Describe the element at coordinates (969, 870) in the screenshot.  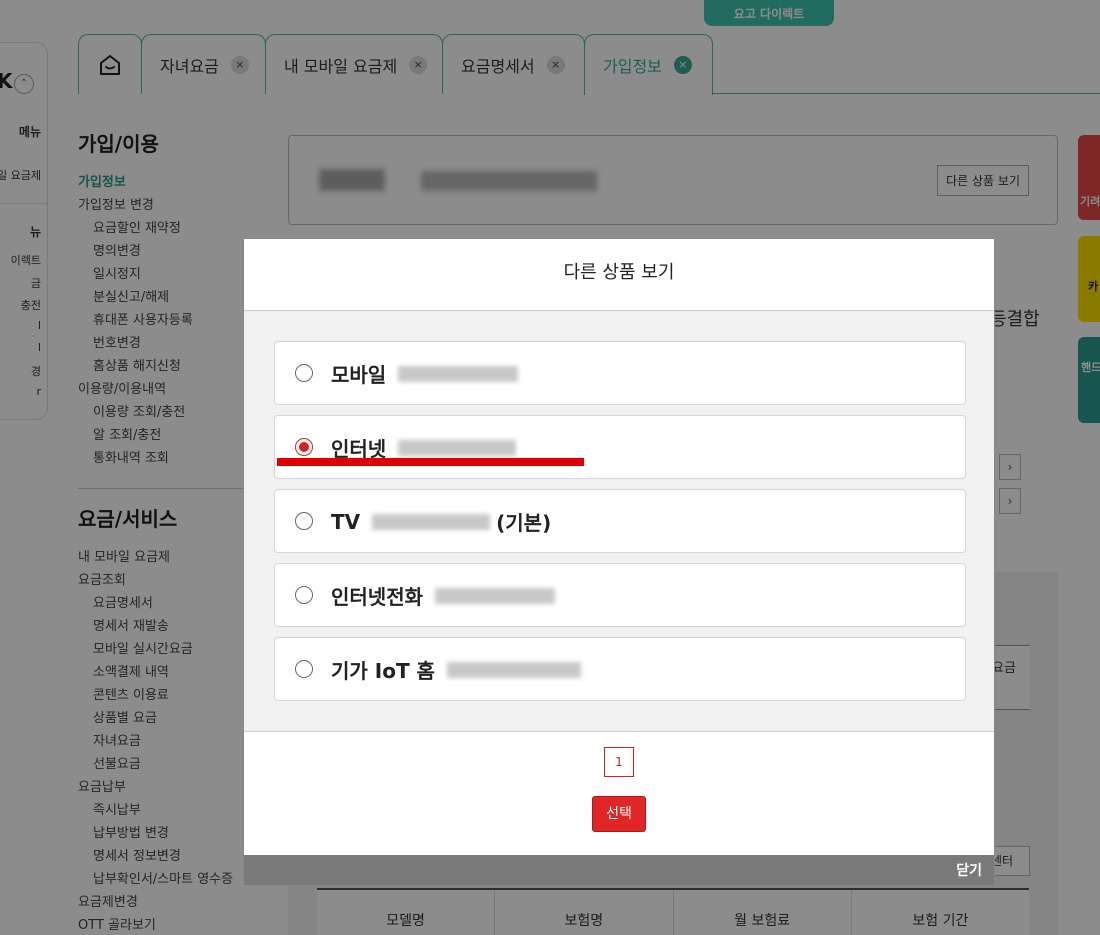
I see `close-button: 닫기` at that location.